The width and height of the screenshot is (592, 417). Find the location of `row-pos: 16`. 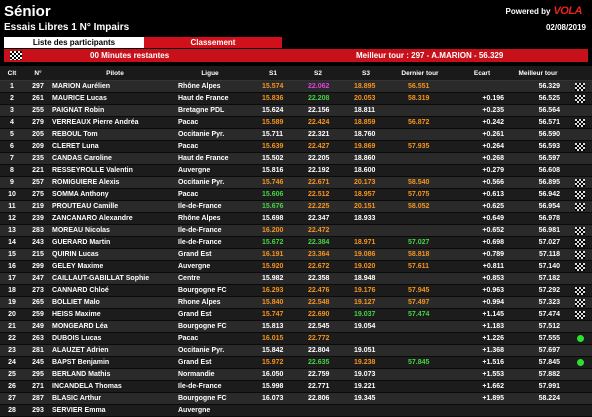

row-pos: 16 is located at coordinates (12, 266).